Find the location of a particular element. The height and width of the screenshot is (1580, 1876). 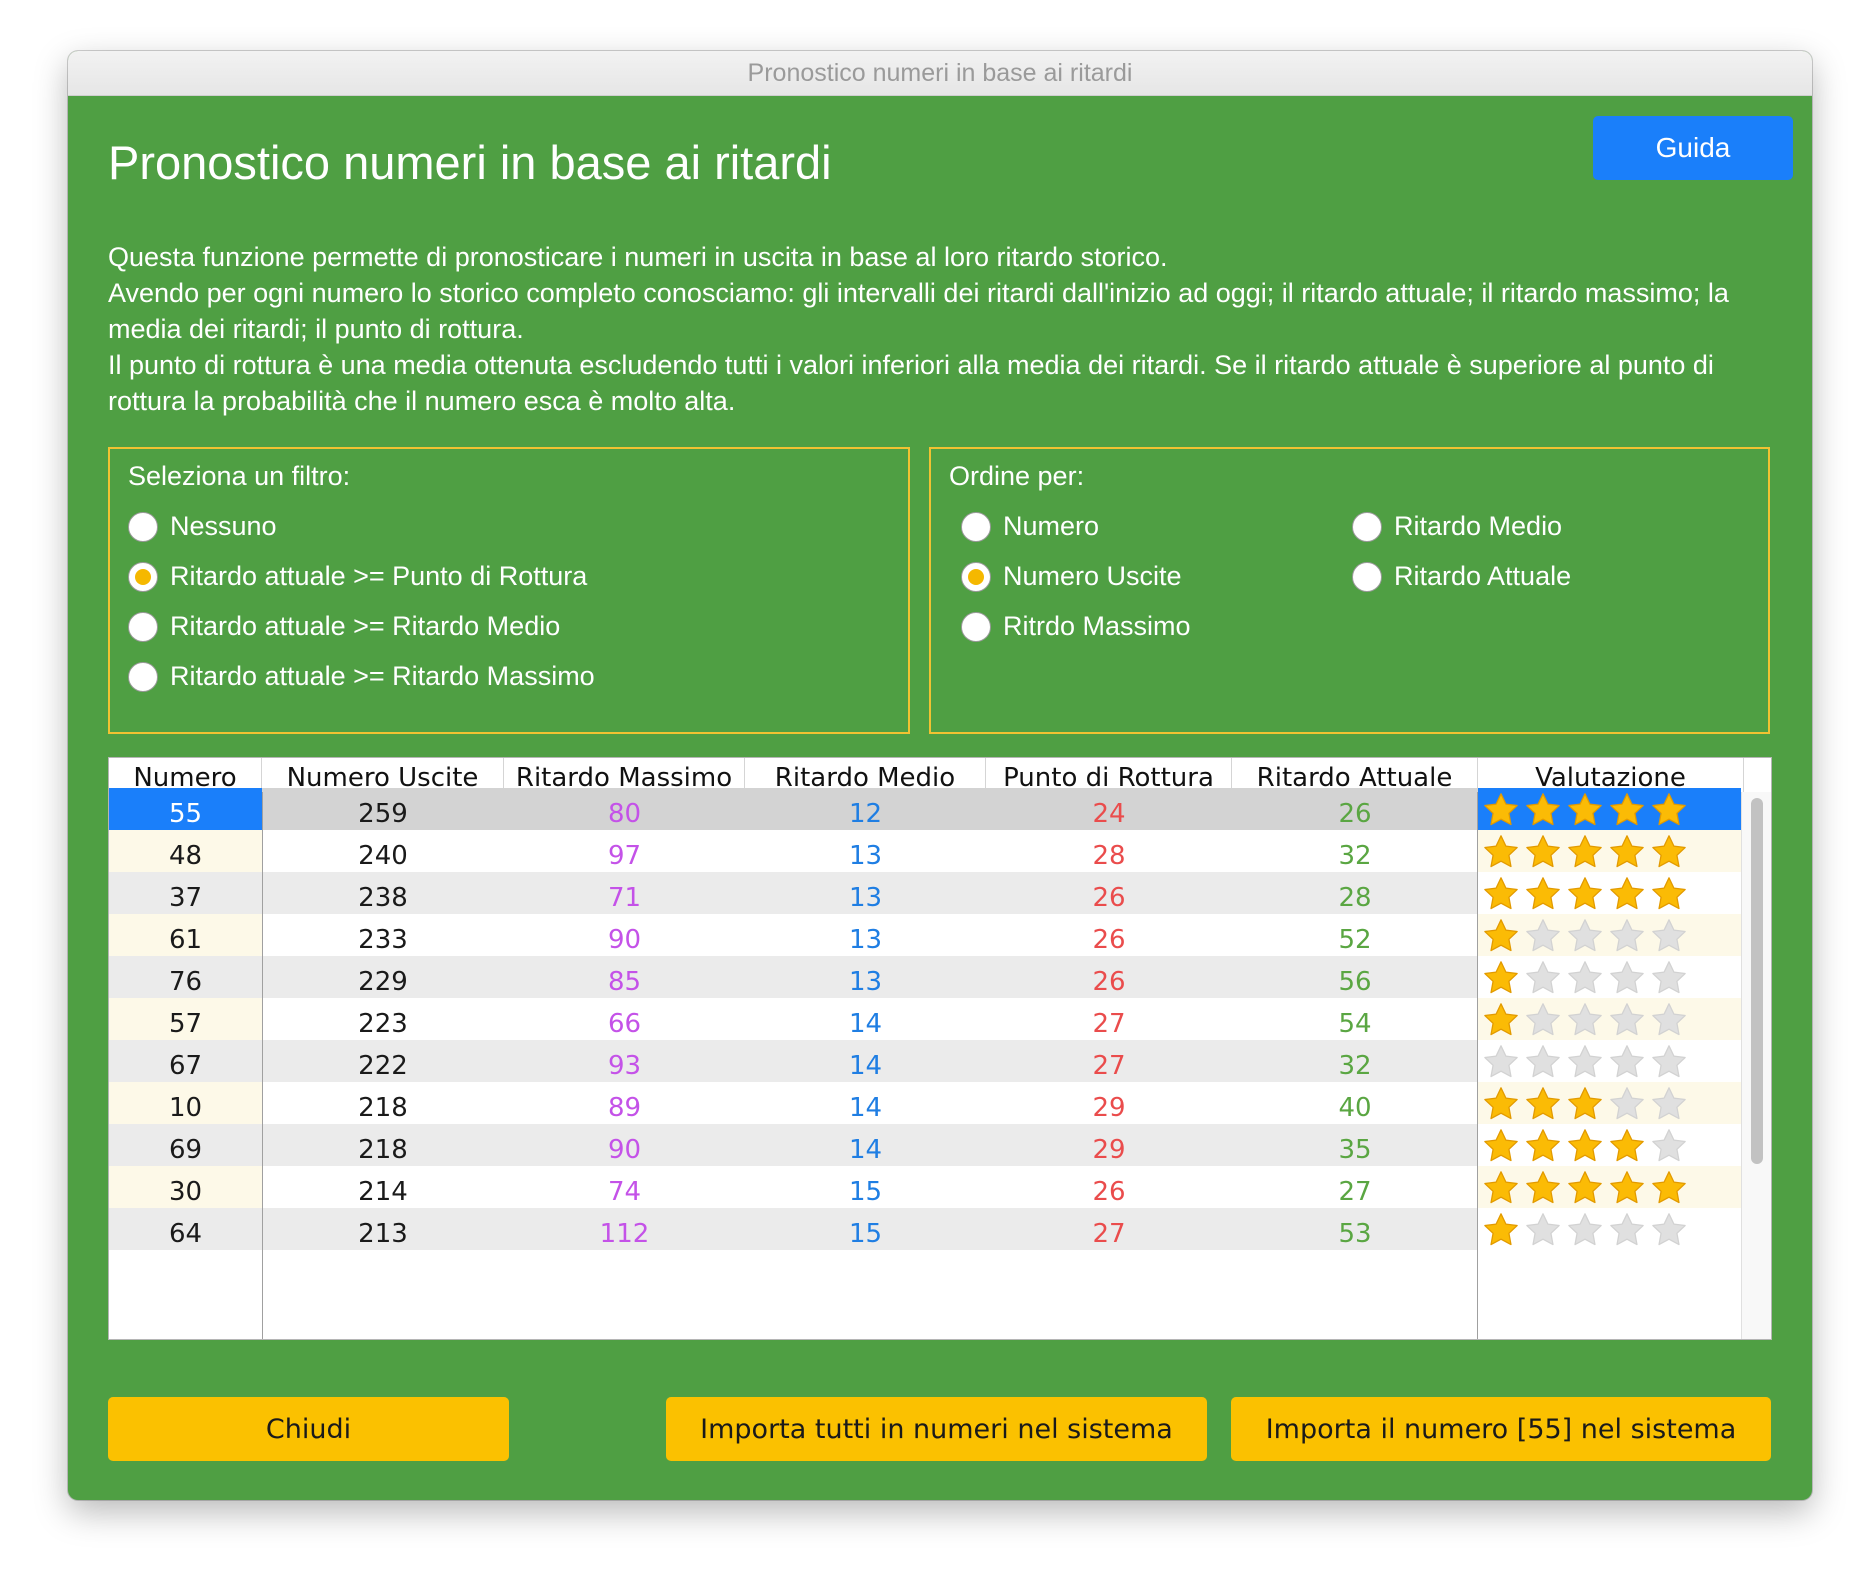

order-option-ritardo-medio: Ritardo Medio is located at coordinates (1457, 526).